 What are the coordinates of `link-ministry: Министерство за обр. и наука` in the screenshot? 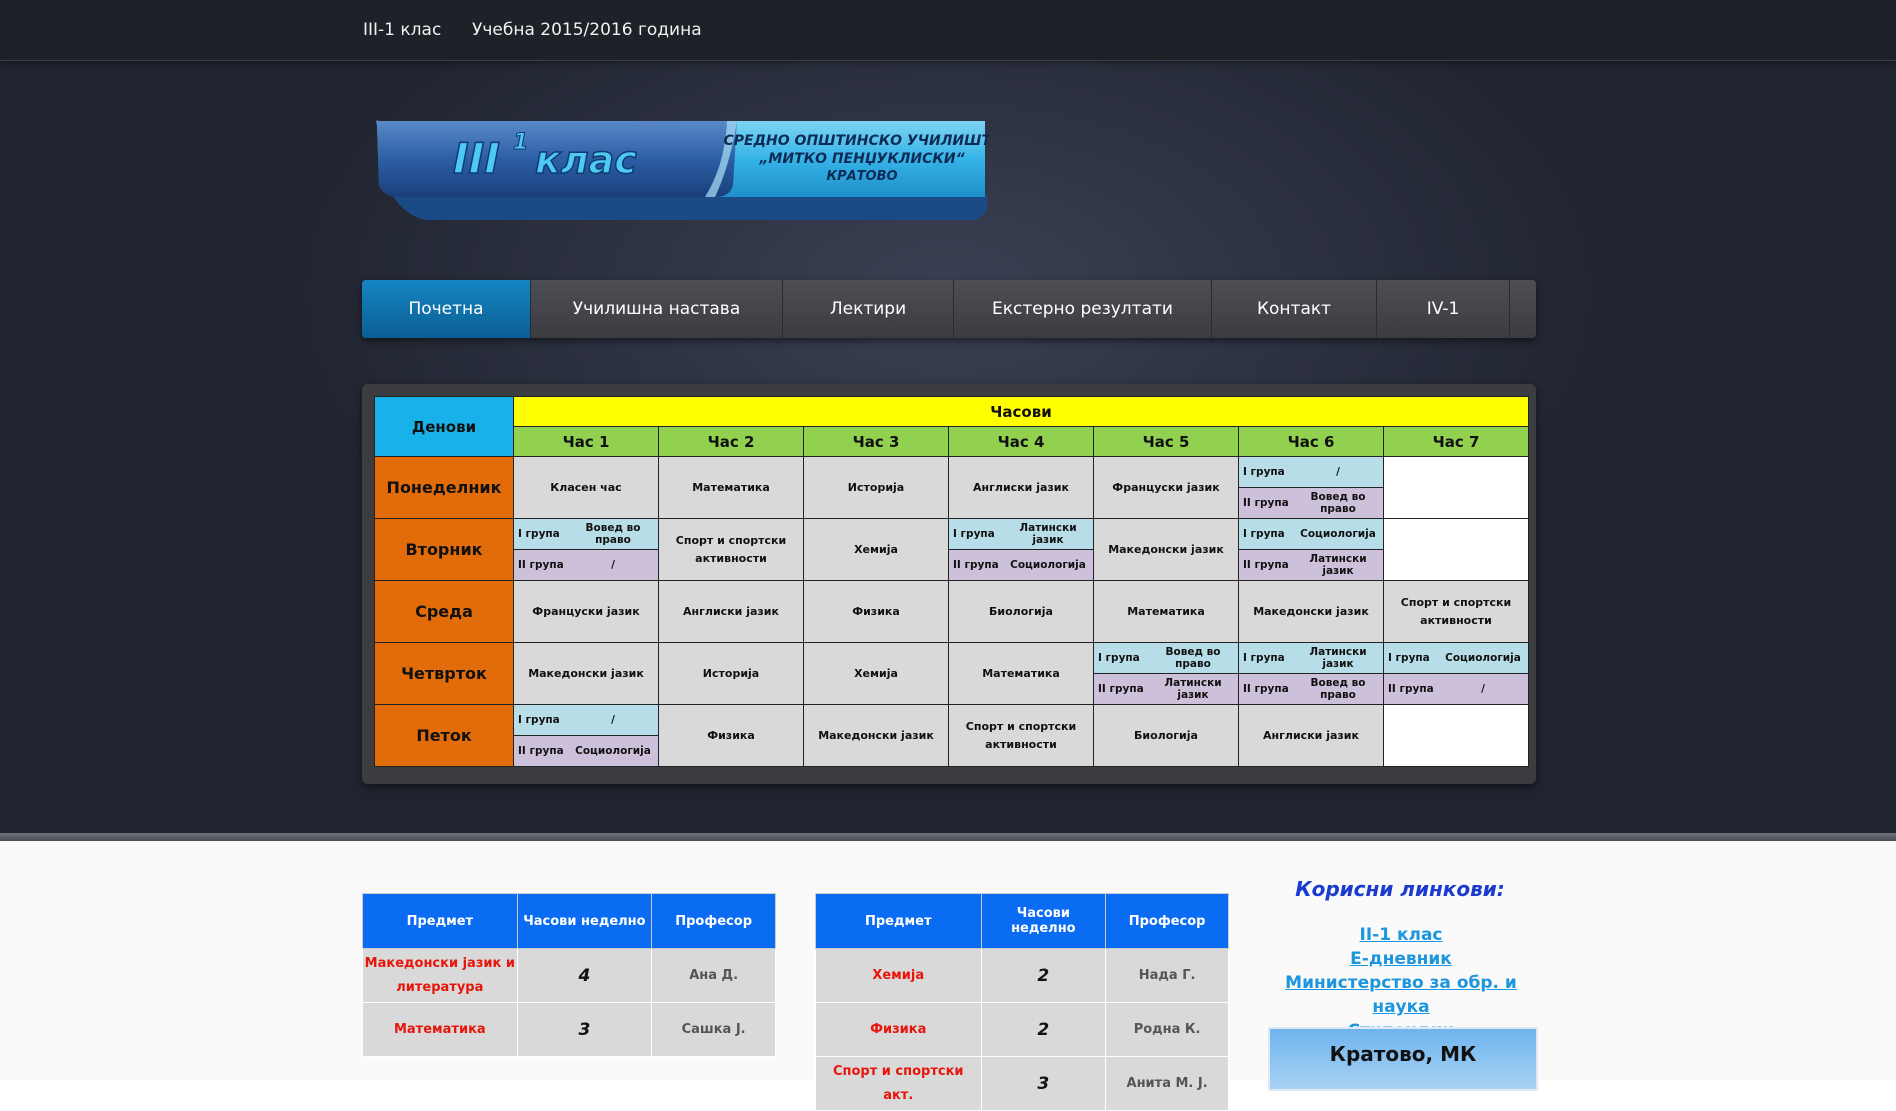 It's located at (1401, 995).